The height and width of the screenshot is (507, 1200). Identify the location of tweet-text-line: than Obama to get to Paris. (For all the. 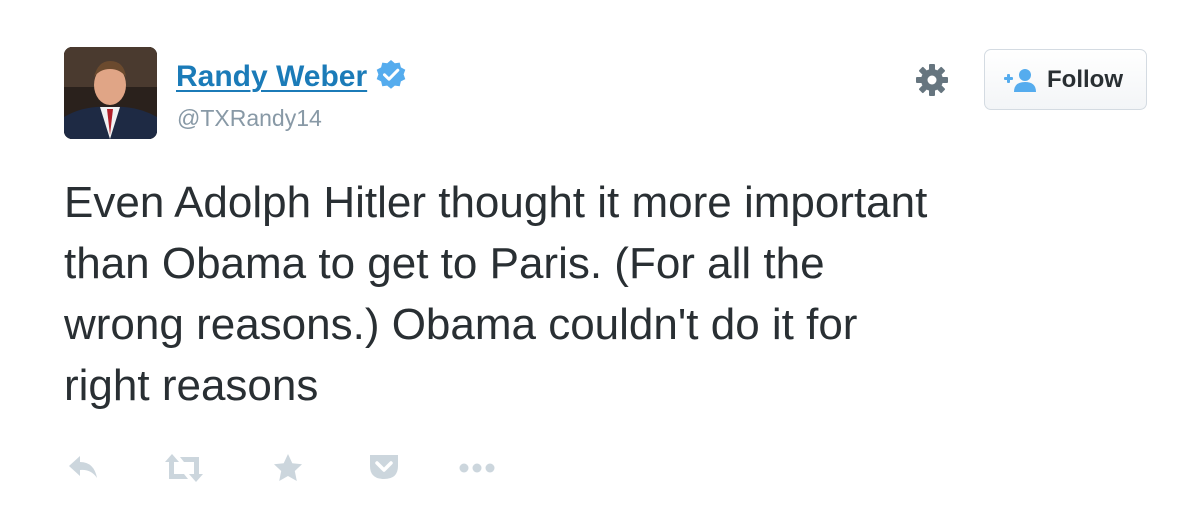
(444, 263).